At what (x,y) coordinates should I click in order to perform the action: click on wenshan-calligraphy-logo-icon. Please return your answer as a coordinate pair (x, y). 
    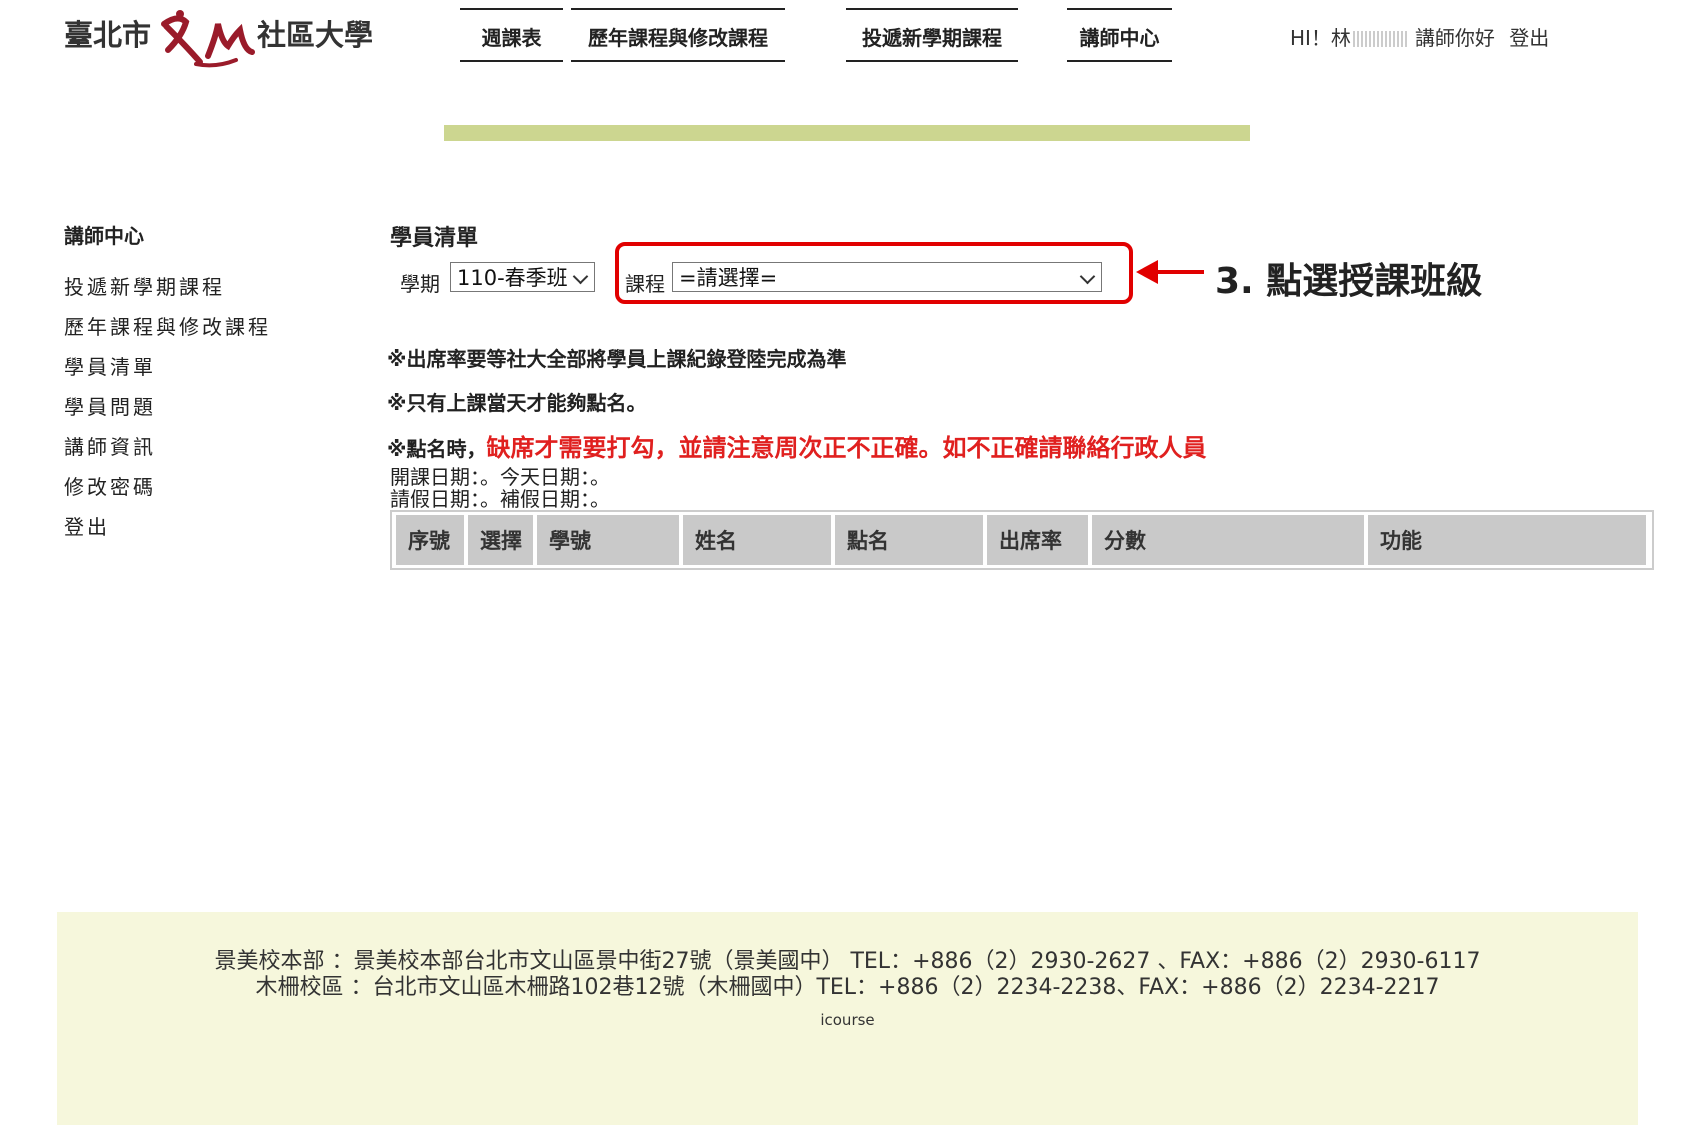
    Looking at the image, I should click on (208, 39).